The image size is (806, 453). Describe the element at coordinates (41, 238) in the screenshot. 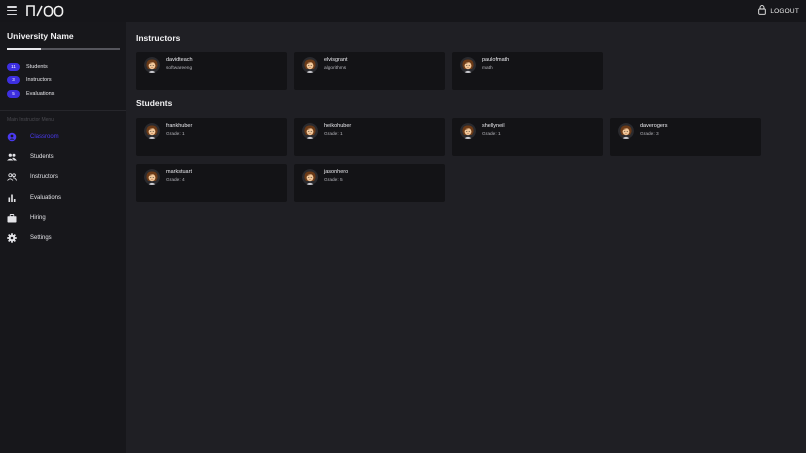

I see `sidebar-item-label: Settings` at that location.